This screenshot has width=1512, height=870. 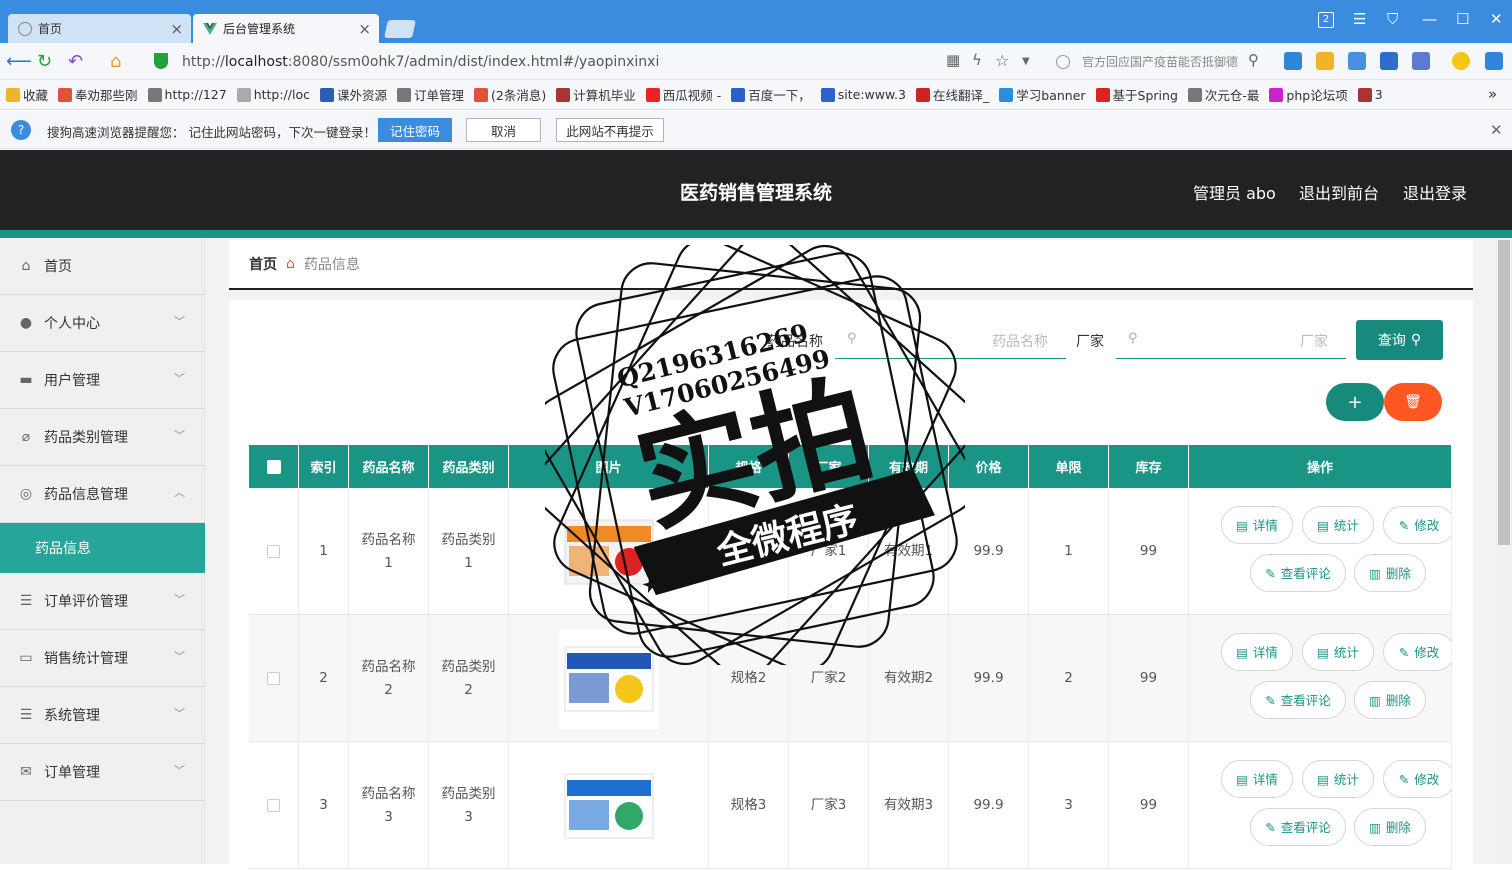 What do you see at coordinates (400, 29) in the screenshot?
I see `new-tab-button` at bounding box center [400, 29].